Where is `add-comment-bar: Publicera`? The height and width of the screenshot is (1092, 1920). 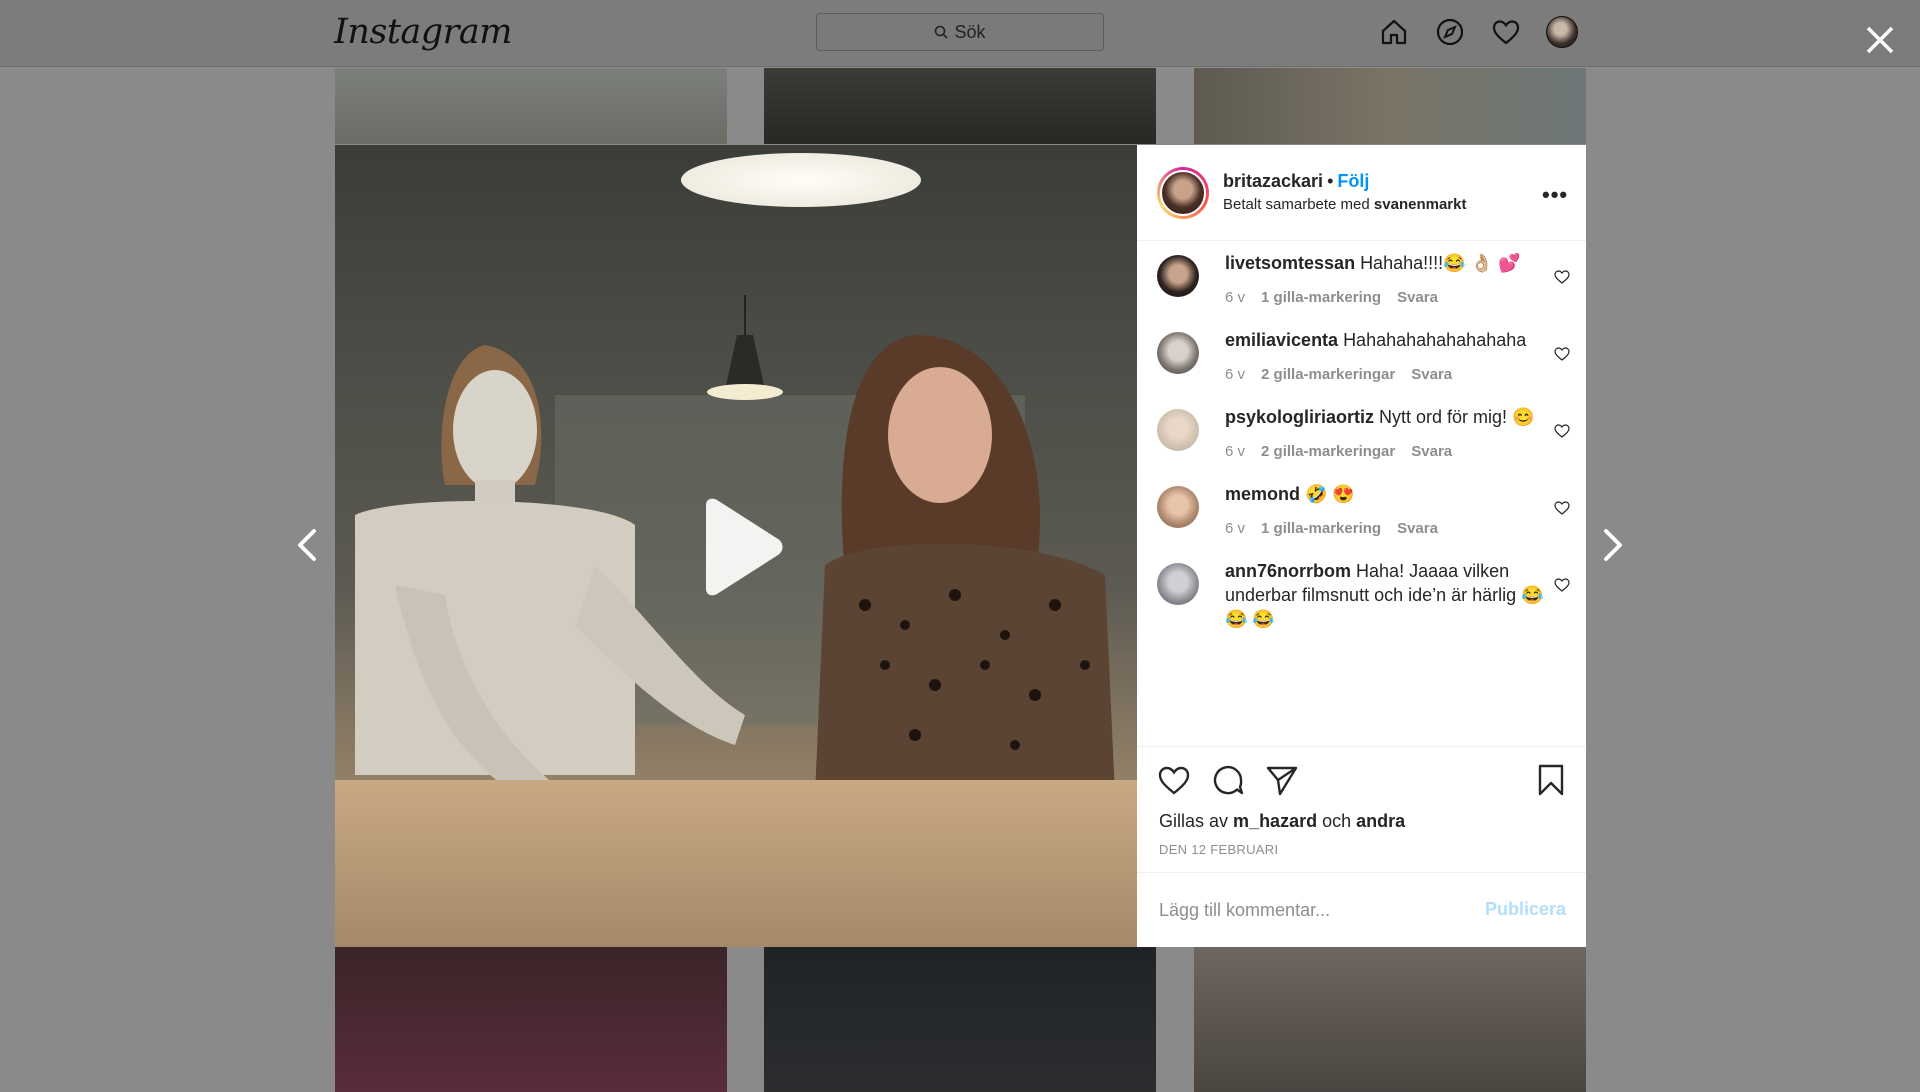
add-comment-bar: Publicera is located at coordinates (1361, 909).